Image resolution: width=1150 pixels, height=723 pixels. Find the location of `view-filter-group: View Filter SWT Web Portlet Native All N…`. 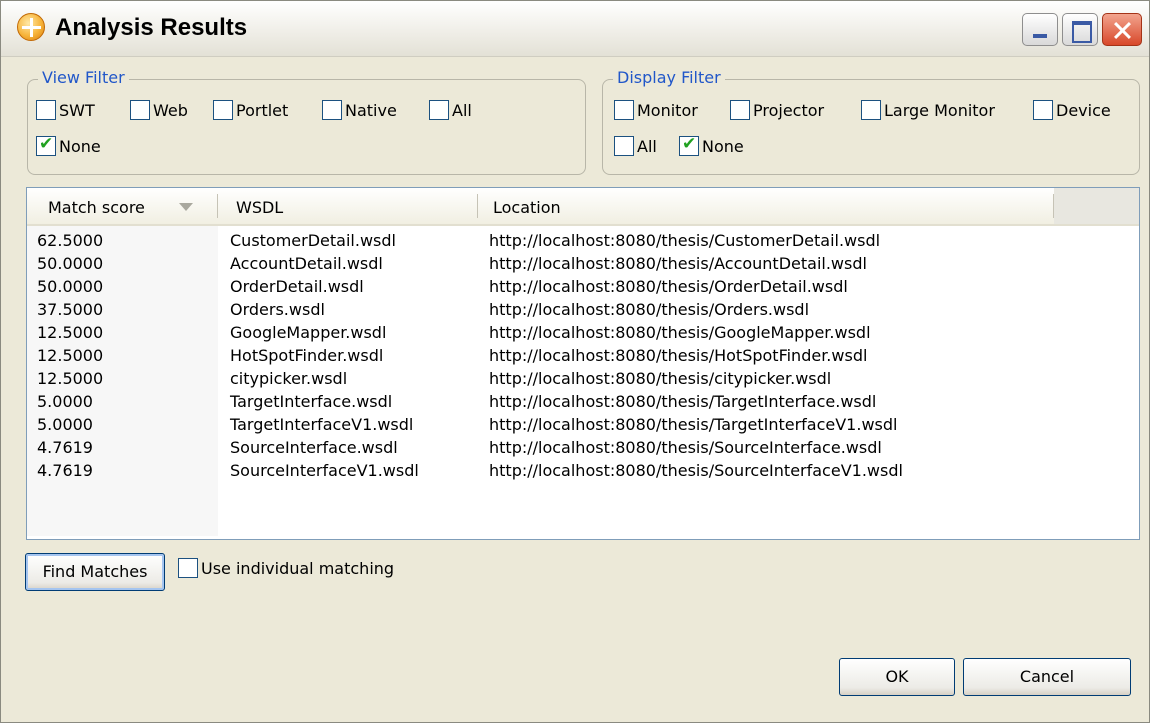

view-filter-group: View Filter SWT Web Portlet Native All N… is located at coordinates (306, 121).